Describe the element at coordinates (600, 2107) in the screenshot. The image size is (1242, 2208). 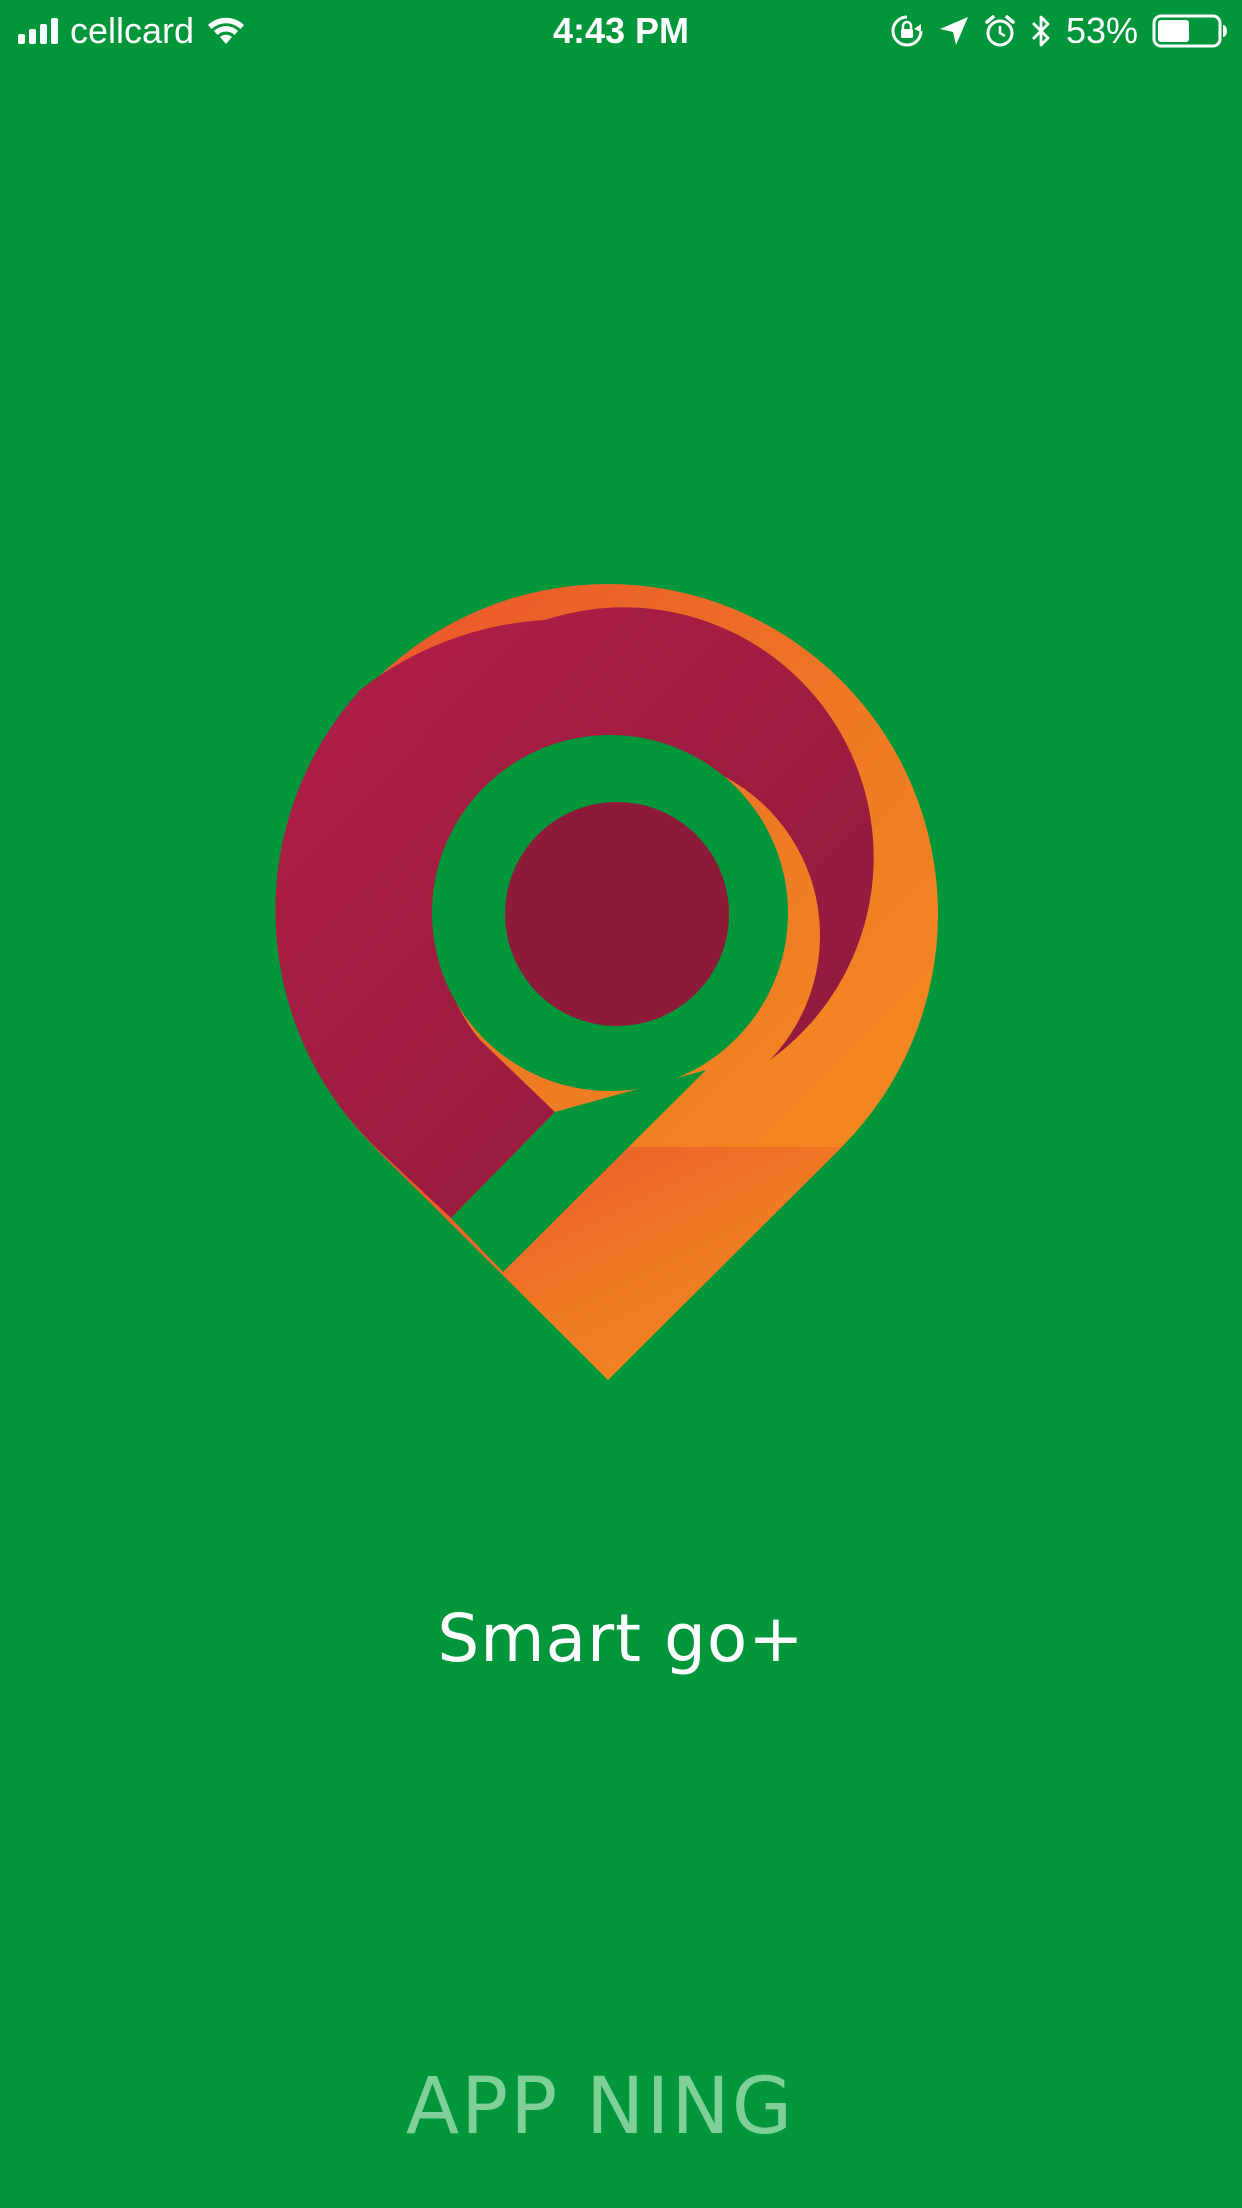
I see `app-footer-text: APP NING` at that location.